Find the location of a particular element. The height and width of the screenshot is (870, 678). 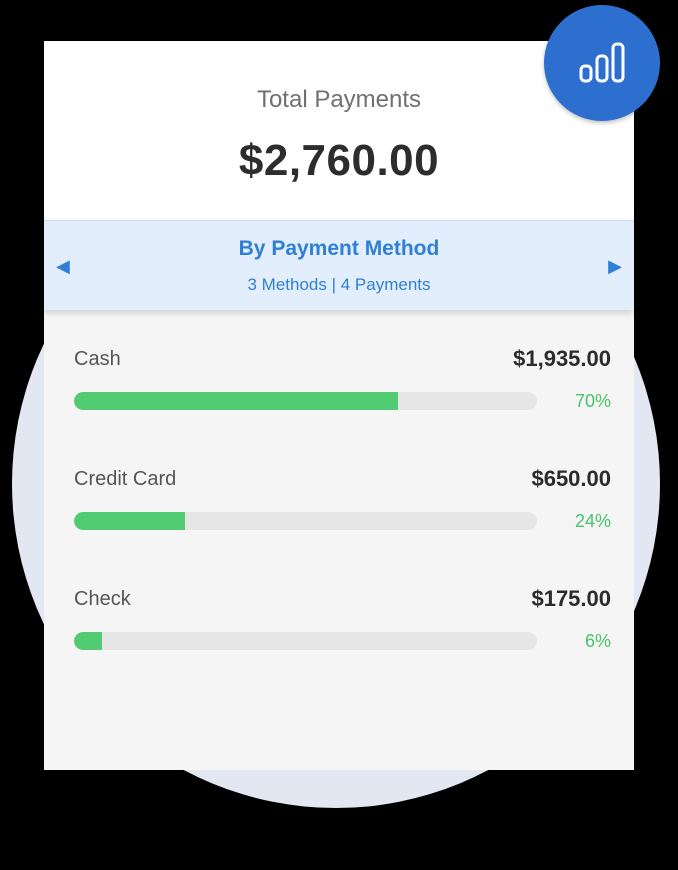

triangle-right-icon: ▶ is located at coordinates (615, 266).